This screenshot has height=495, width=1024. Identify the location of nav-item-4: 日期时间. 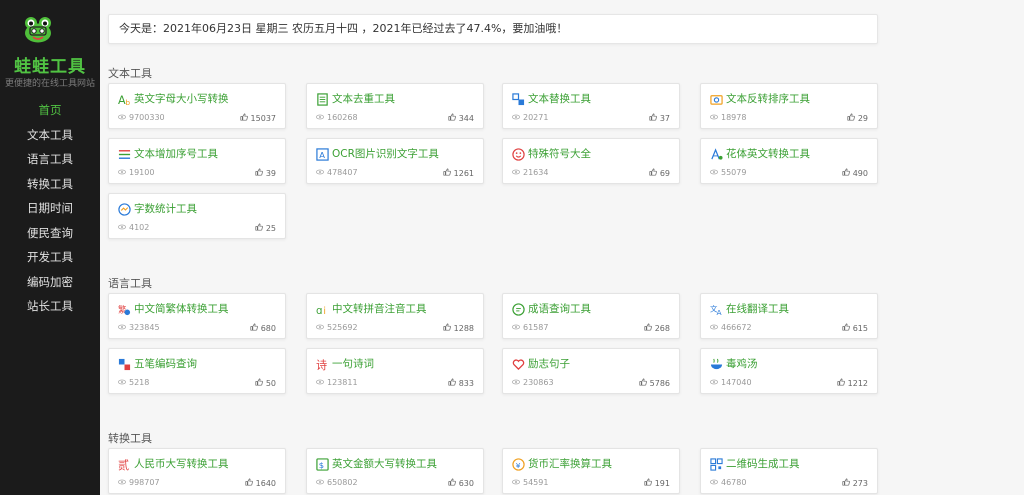
(50, 208).